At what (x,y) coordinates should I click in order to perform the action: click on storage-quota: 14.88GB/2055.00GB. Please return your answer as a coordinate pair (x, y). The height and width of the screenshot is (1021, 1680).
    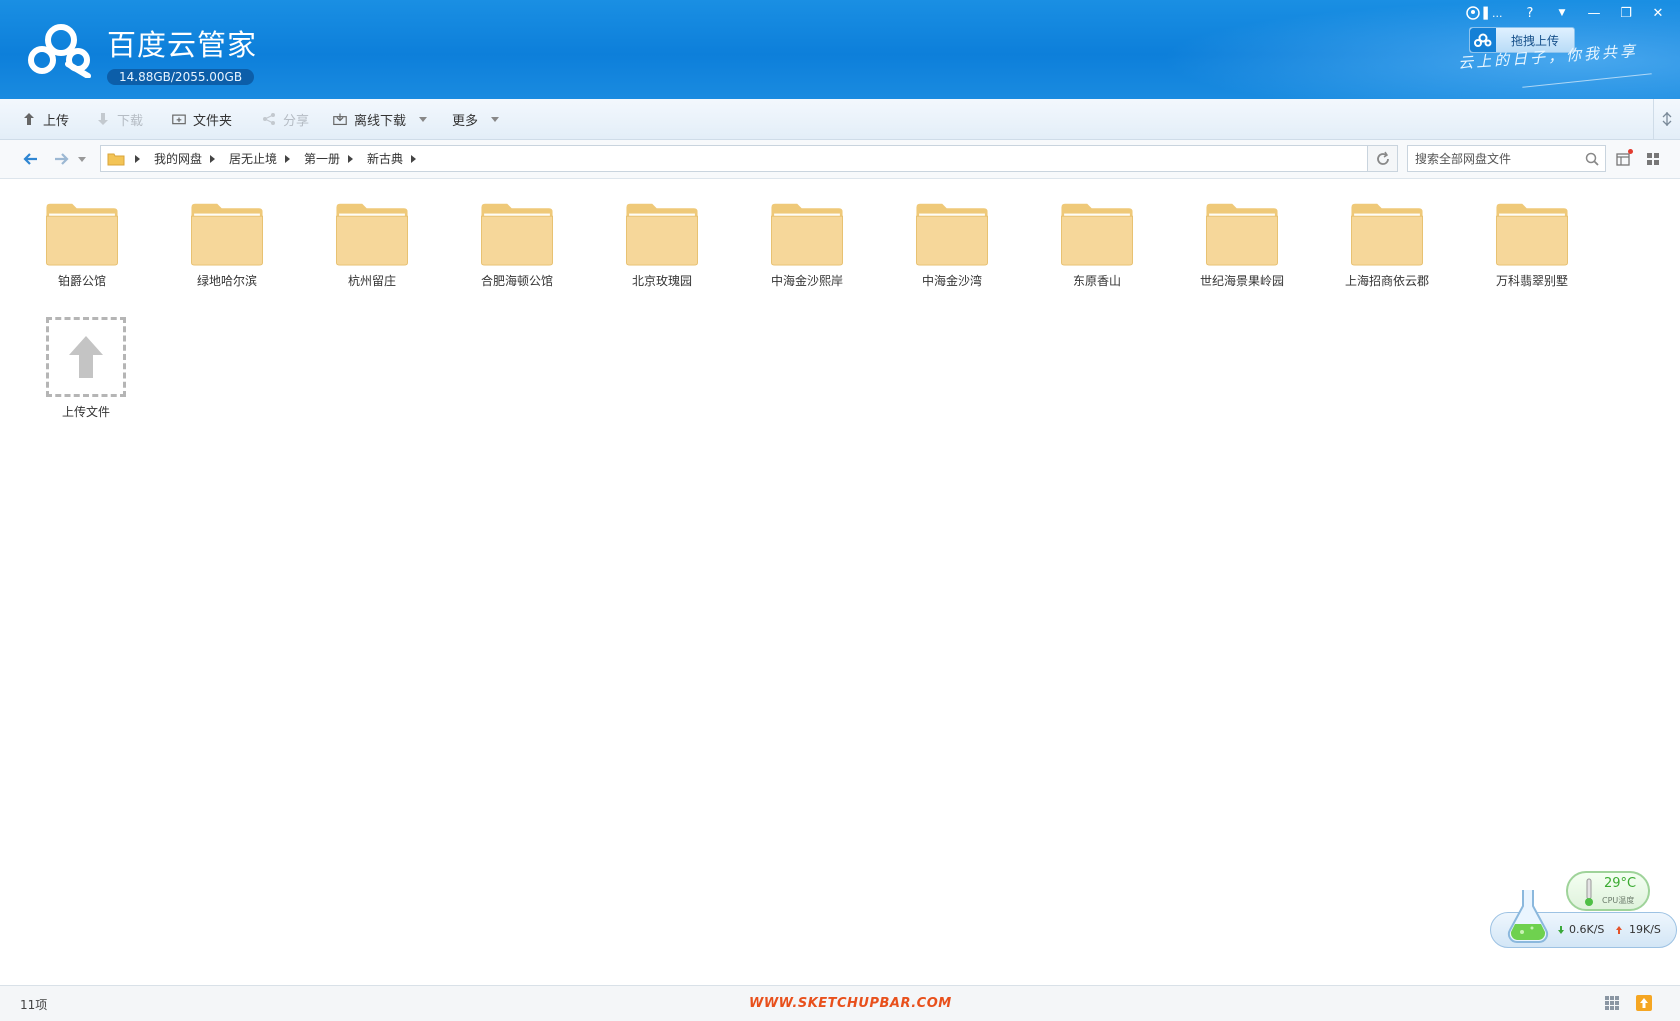
    Looking at the image, I should click on (181, 77).